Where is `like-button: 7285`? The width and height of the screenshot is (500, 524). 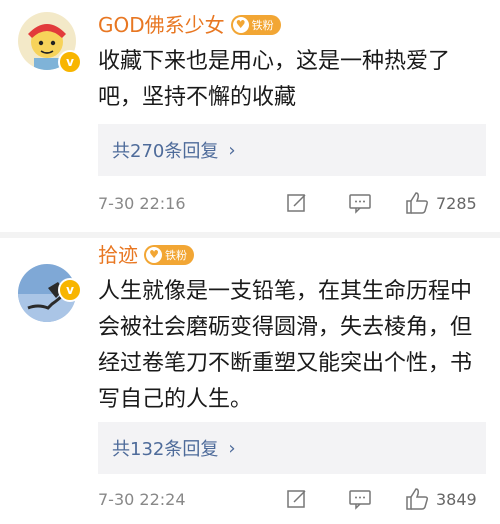 like-button: 7285 is located at coordinates (440, 203).